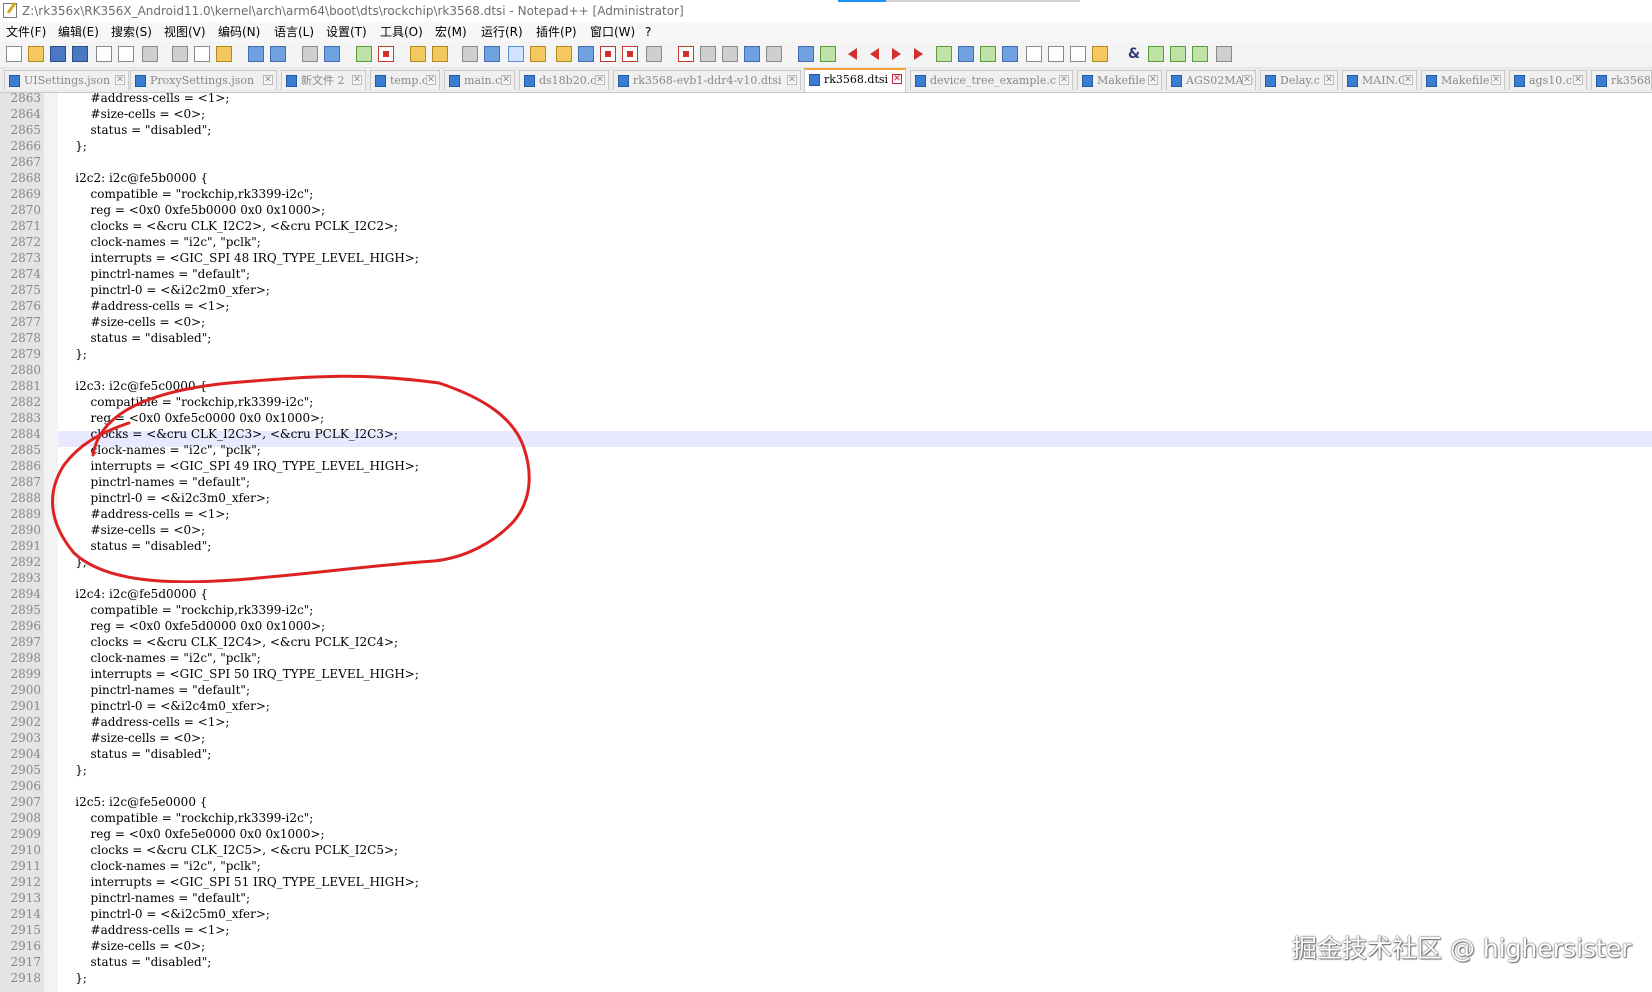 The image size is (1652, 992). Describe the element at coordinates (826, 690) in the screenshot. I see `code-line: 2900 pinctrl-names = "default";` at that location.